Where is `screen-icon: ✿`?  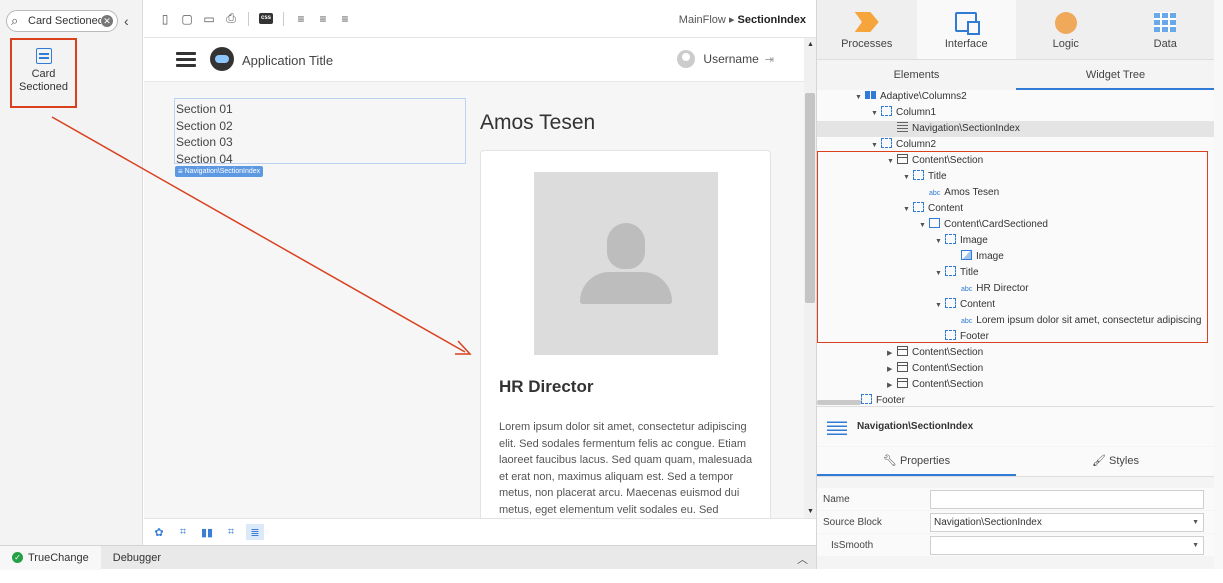
screen-icon: ✿ is located at coordinates (159, 532).